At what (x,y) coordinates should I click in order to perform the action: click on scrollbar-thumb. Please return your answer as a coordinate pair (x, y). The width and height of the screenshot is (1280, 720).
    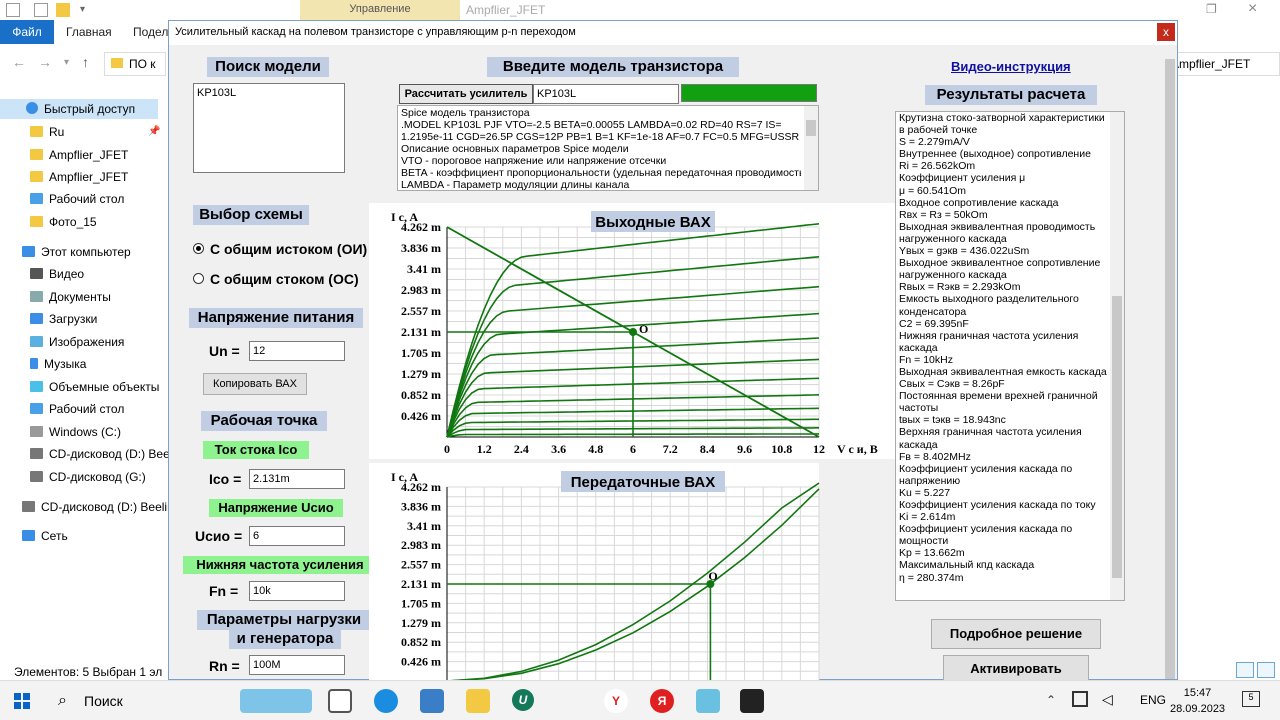
    Looking at the image, I should click on (1170, 369).